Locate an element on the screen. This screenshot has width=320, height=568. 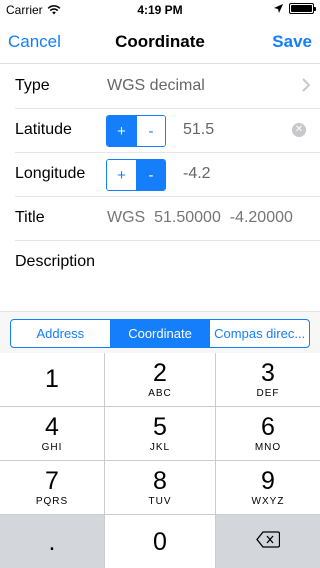
status-right-group is located at coordinates (295, 8).